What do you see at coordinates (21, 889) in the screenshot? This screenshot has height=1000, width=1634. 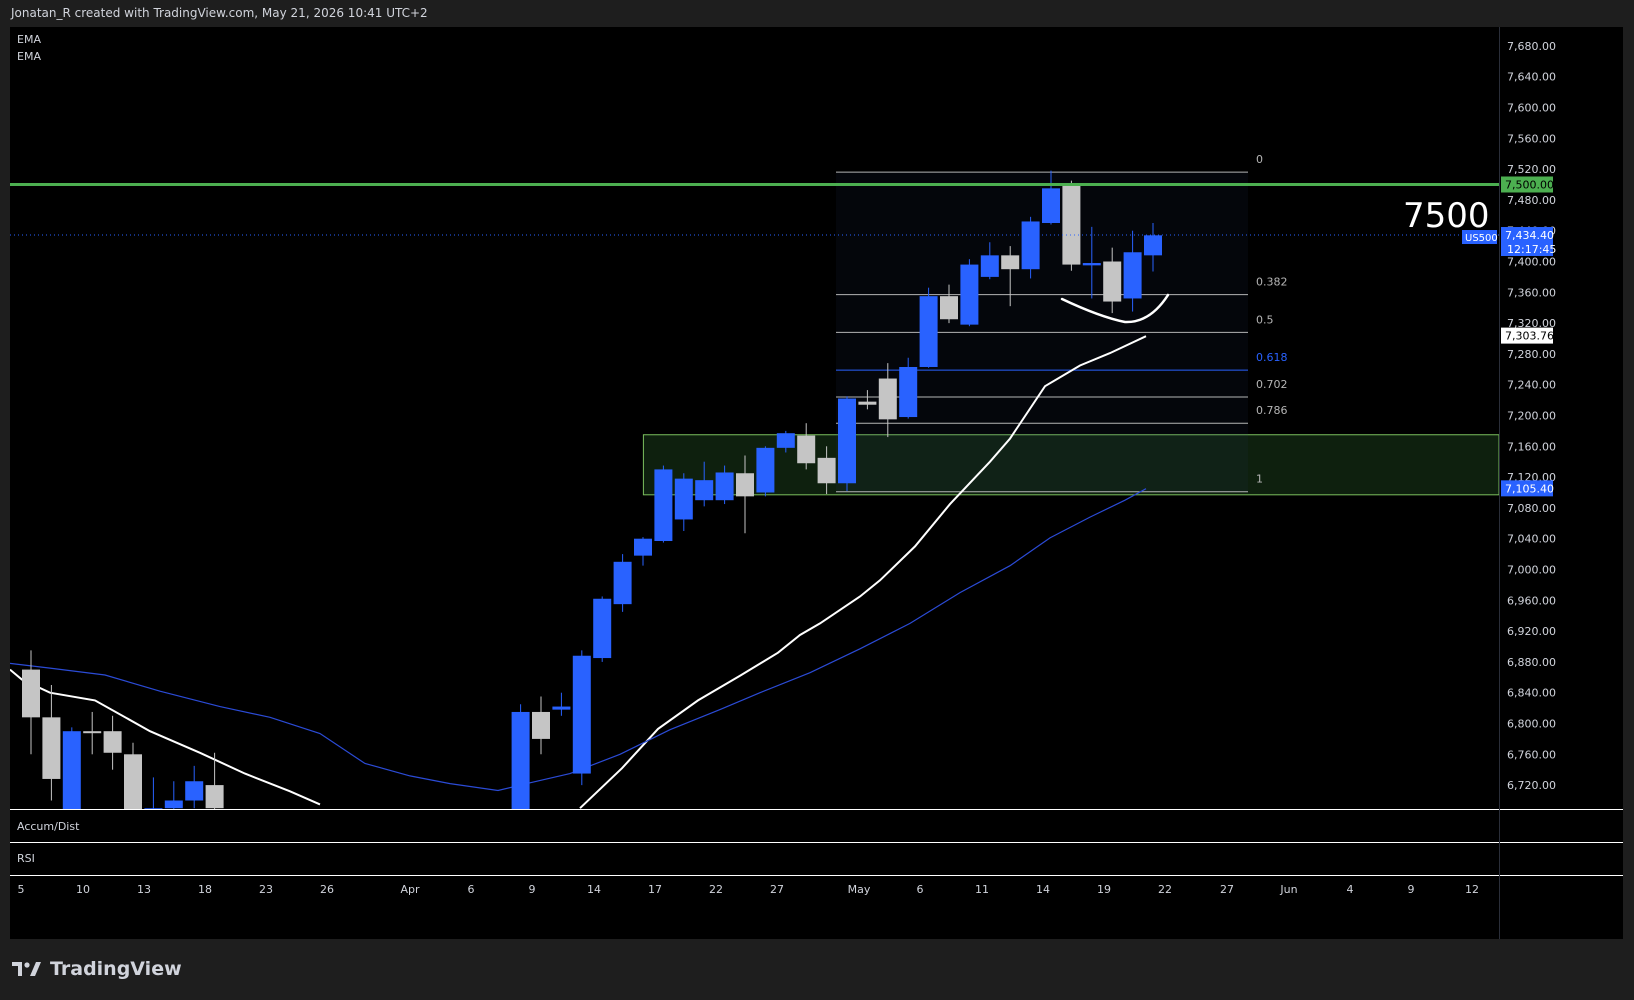 I see `x-tick-label: 5` at bounding box center [21, 889].